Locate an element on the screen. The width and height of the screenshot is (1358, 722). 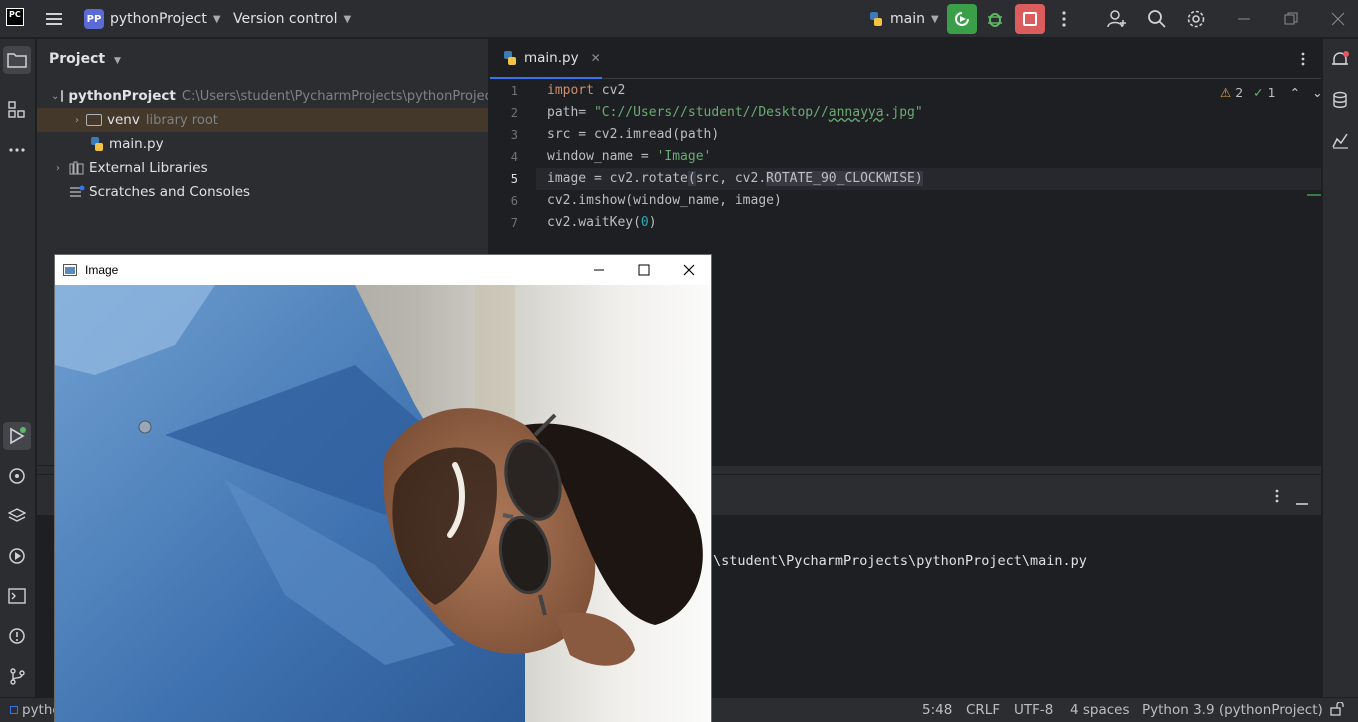
project-badge: PP is located at coordinates (94, 19).